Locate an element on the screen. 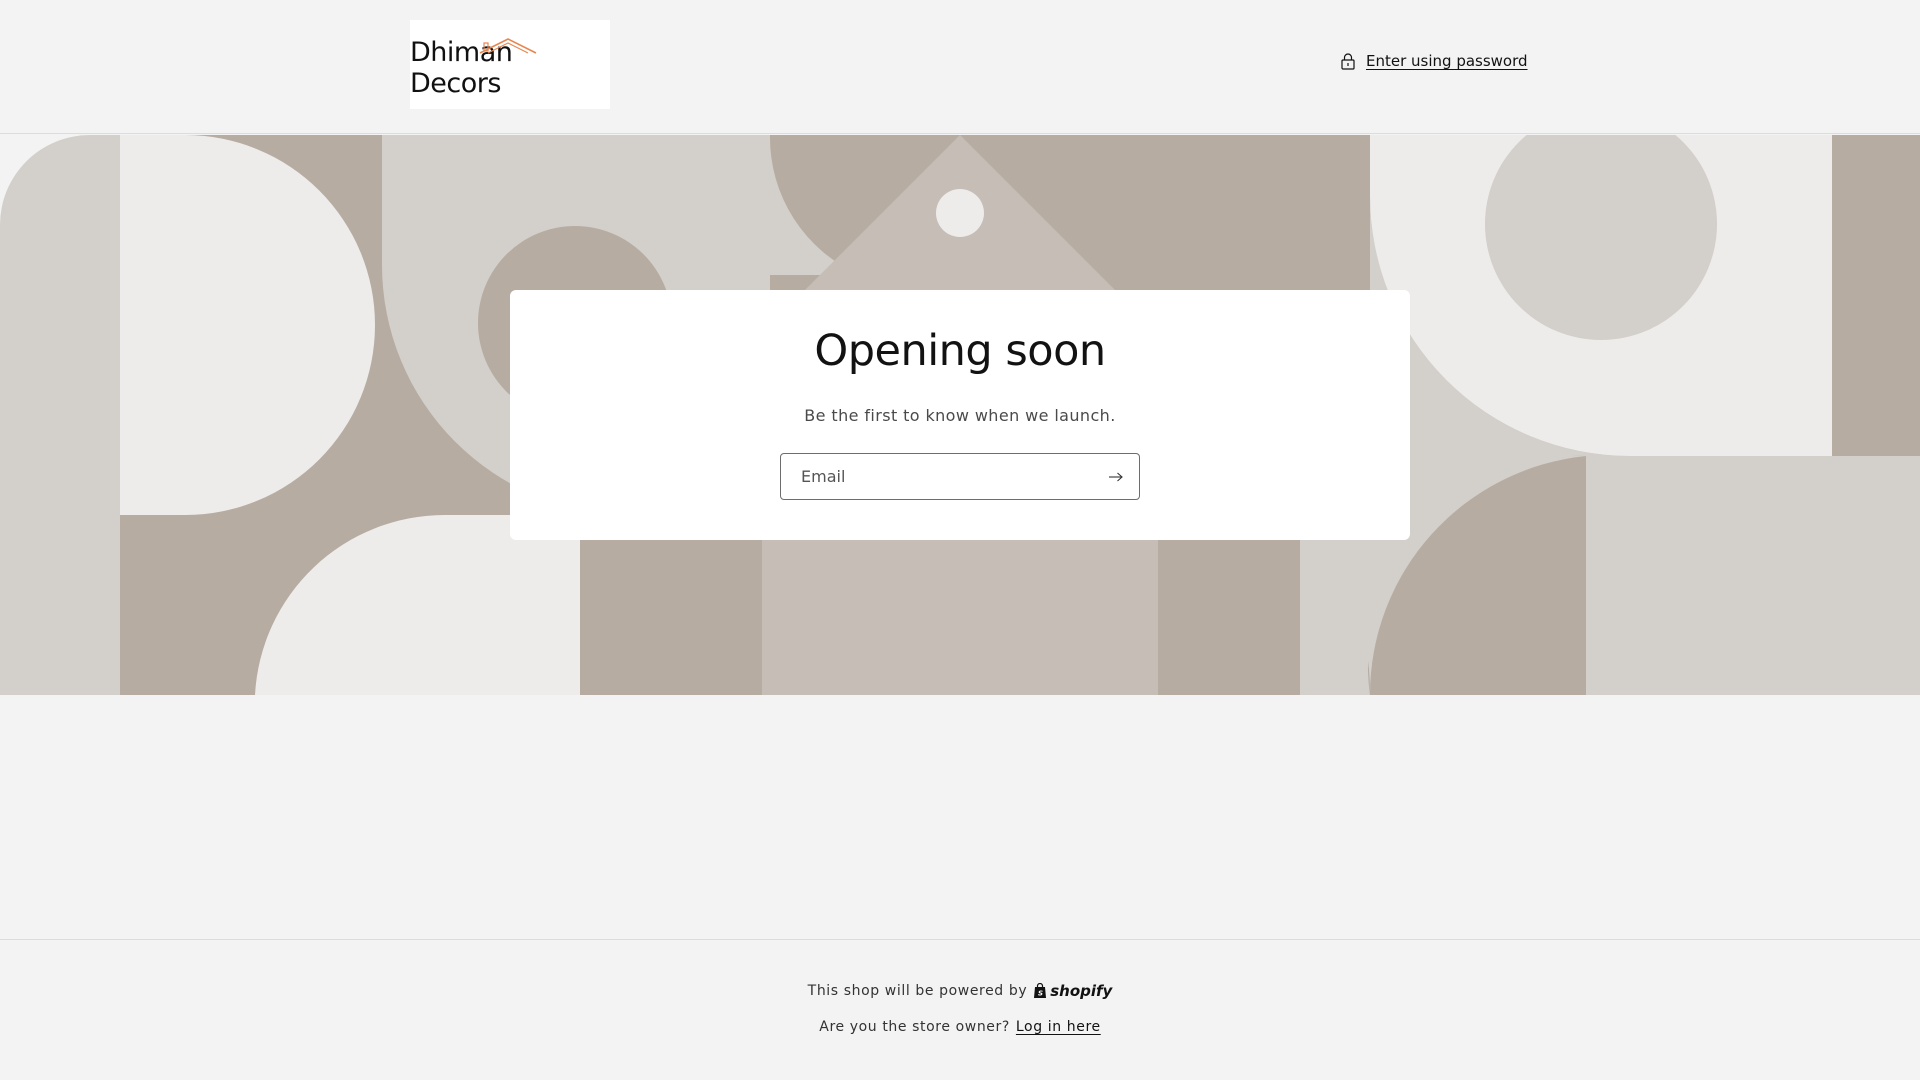  site-header: Dhiman Decors Enter using password is located at coordinates (960, 67).